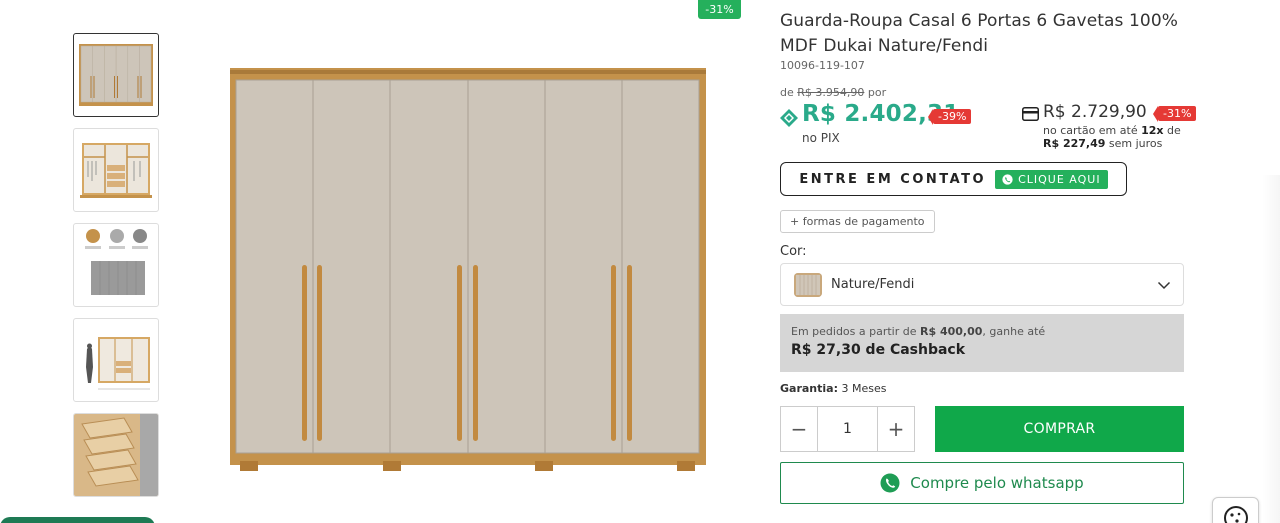 Image resolution: width=1280 pixels, height=523 pixels. I want to click on contact-button: ENTRE EM CONTATO CLIQUE AQUI, so click(953, 179).